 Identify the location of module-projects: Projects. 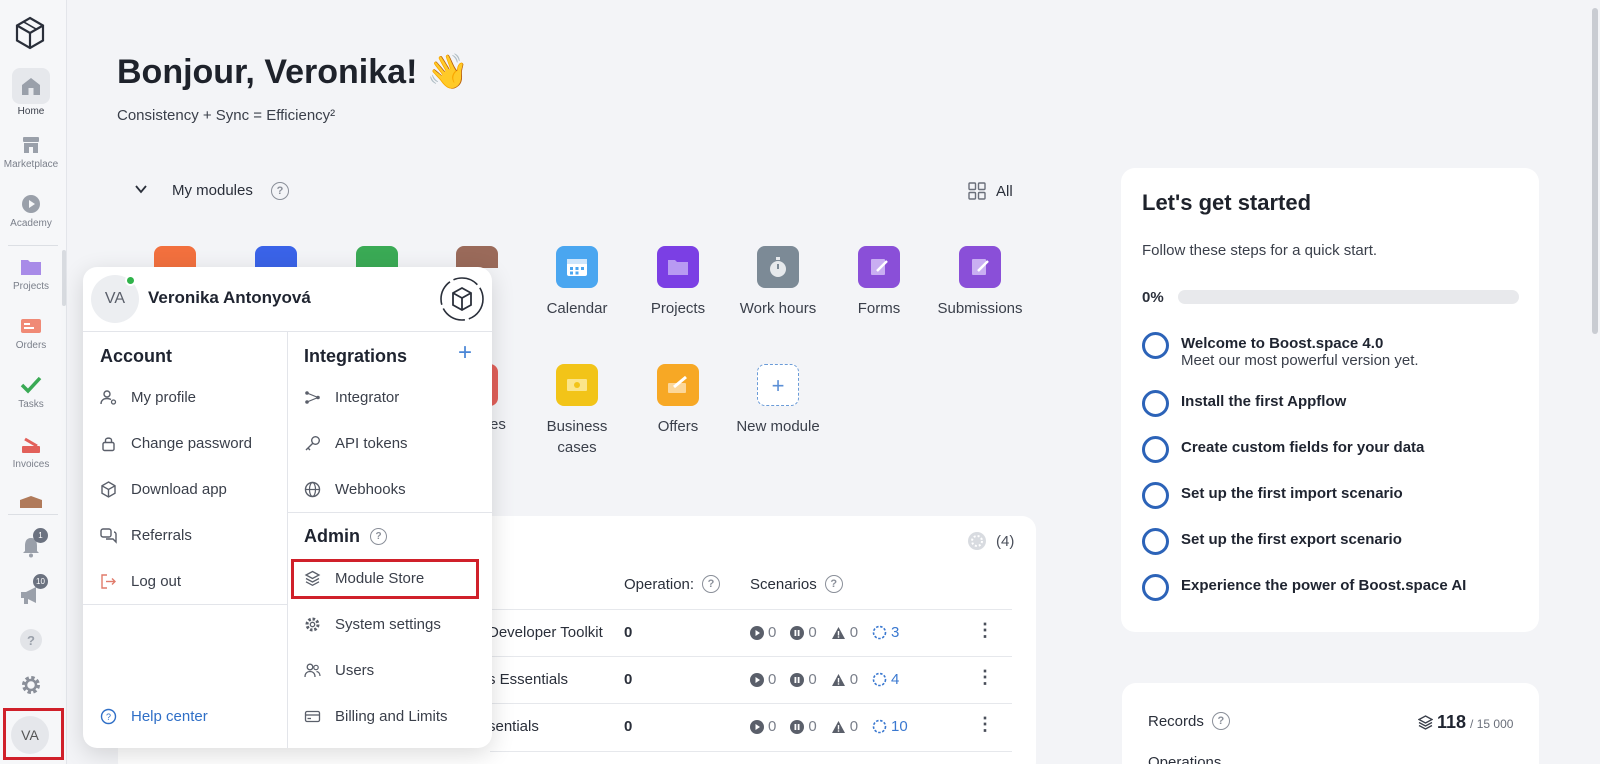
(678, 282).